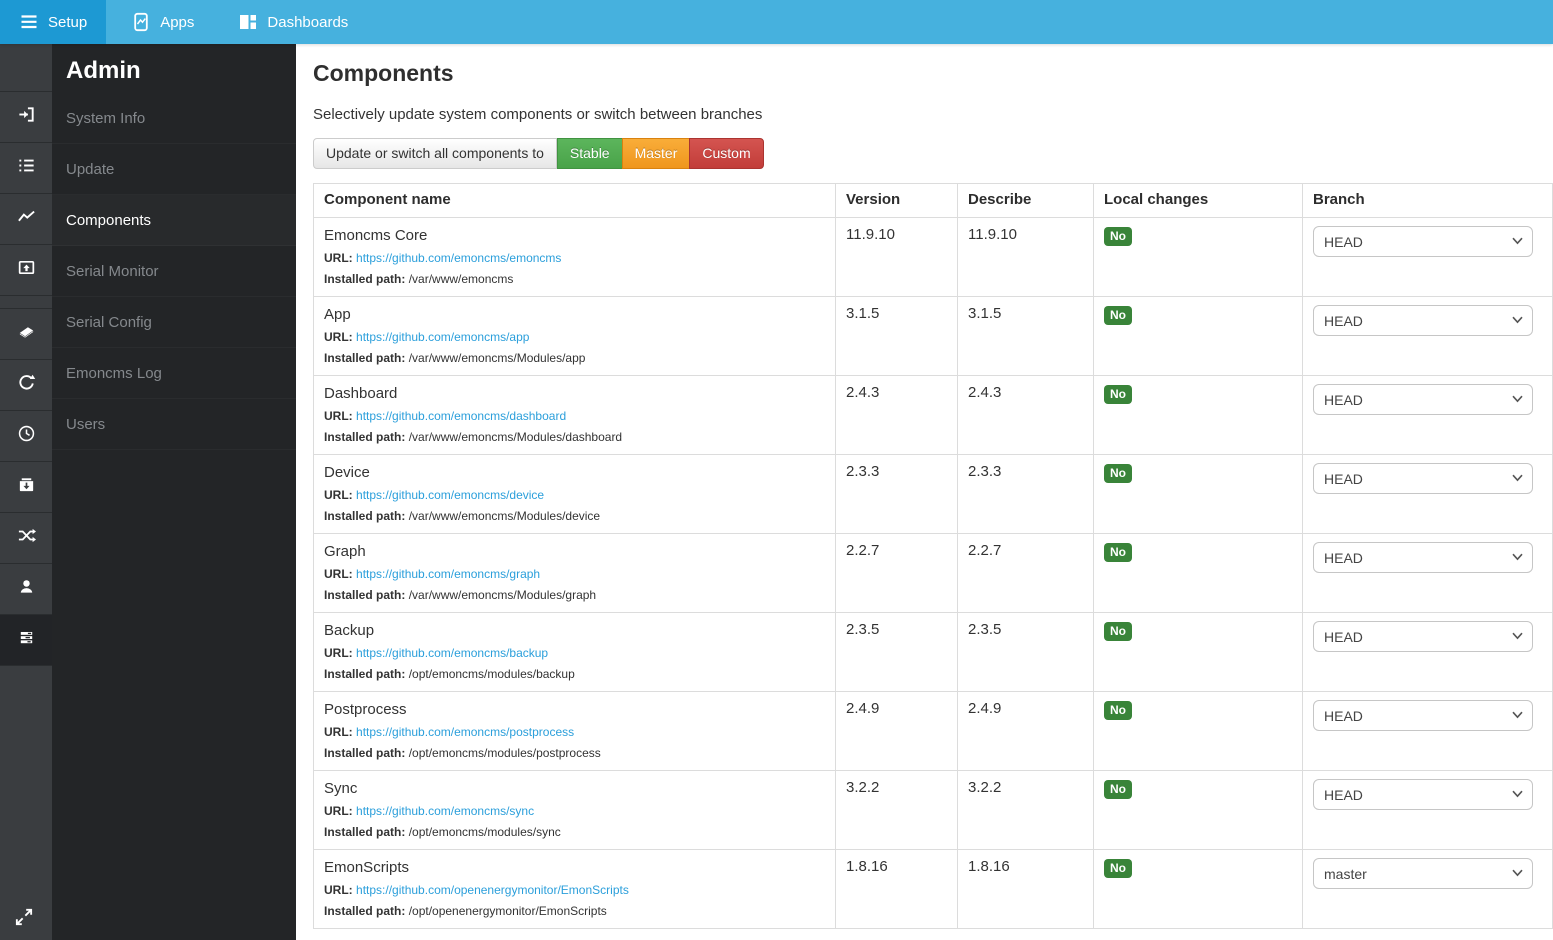  What do you see at coordinates (26, 117) in the screenshot?
I see `sidebar-input-button` at bounding box center [26, 117].